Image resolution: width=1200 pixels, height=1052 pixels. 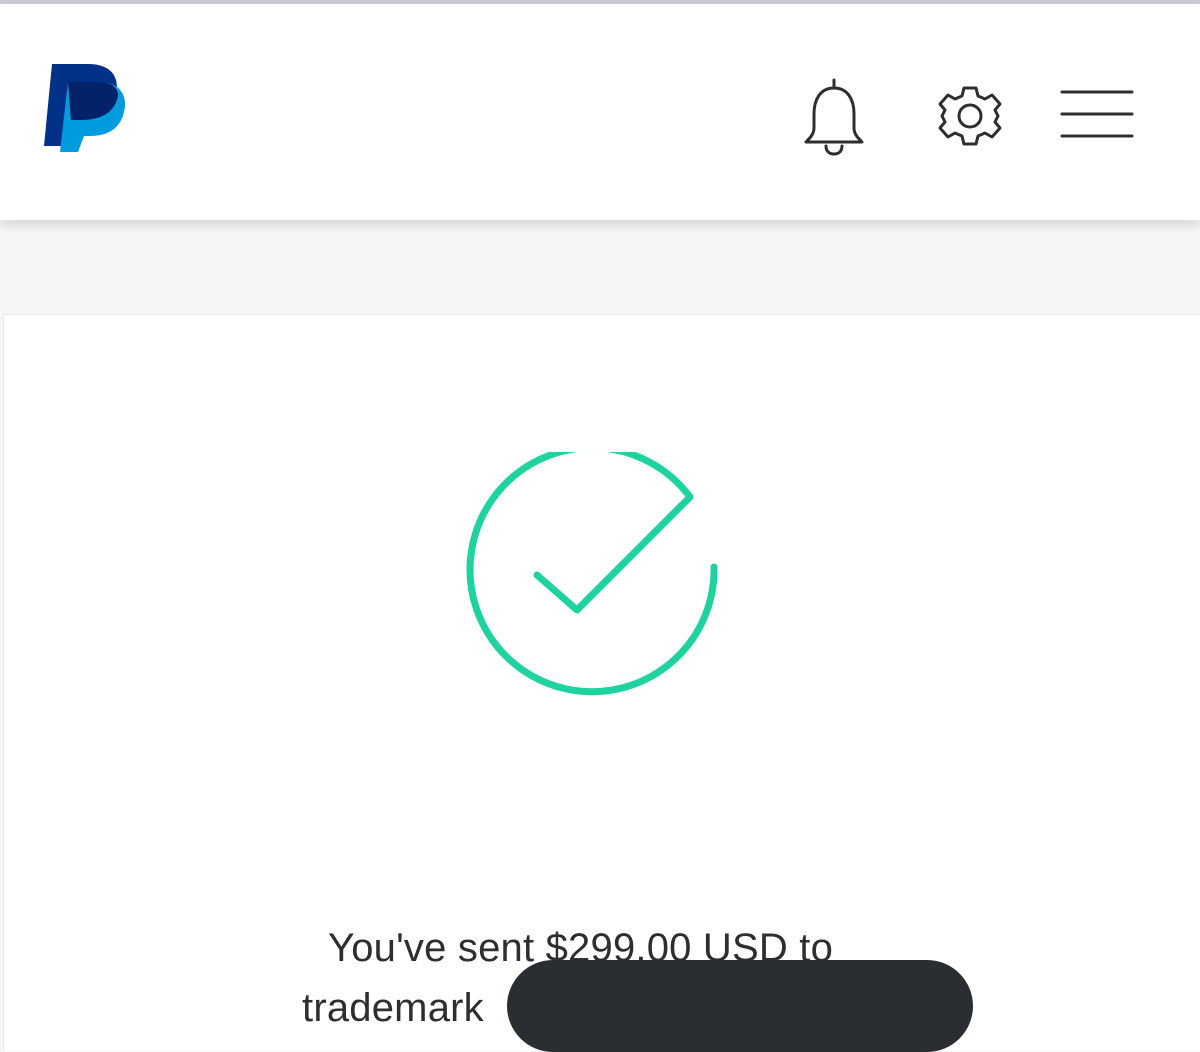 I want to click on hamburger-menu-icon, so click(x=1097, y=114).